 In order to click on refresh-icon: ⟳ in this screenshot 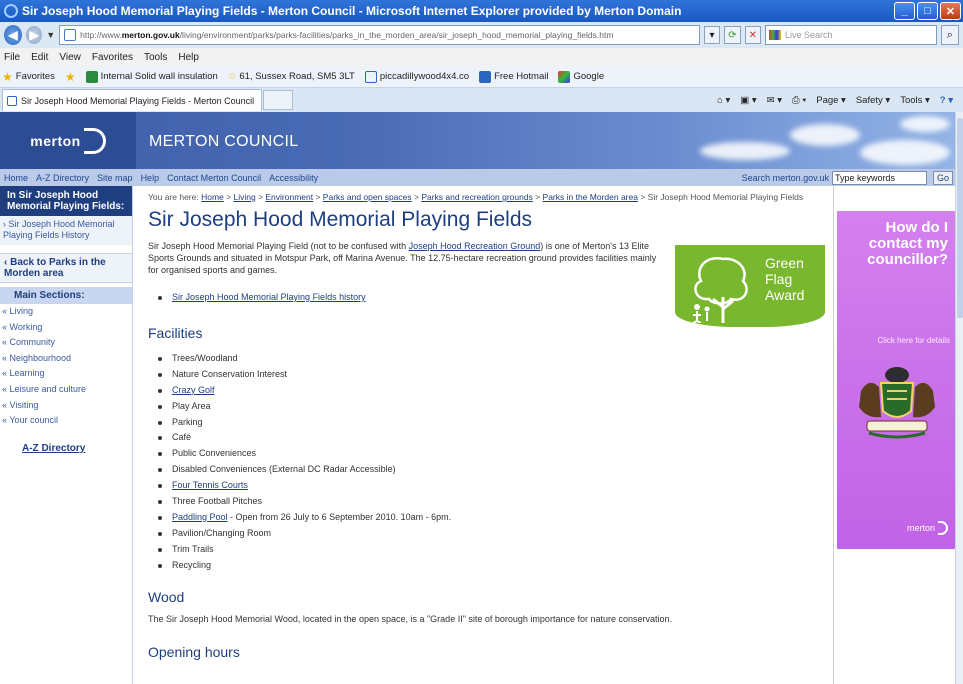, I will do `click(732, 35)`.